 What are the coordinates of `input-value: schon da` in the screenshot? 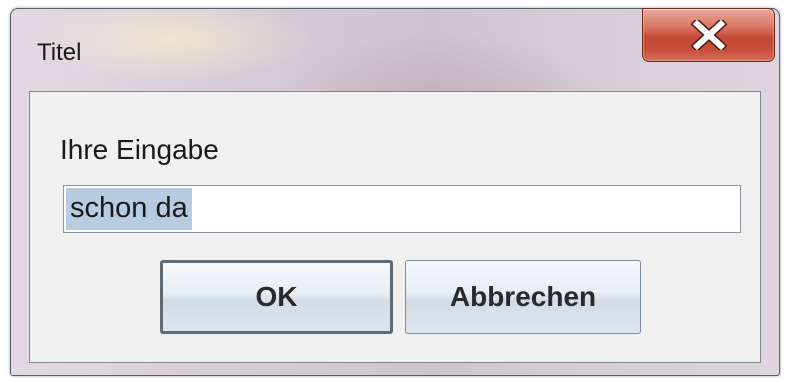 It's located at (129, 209).